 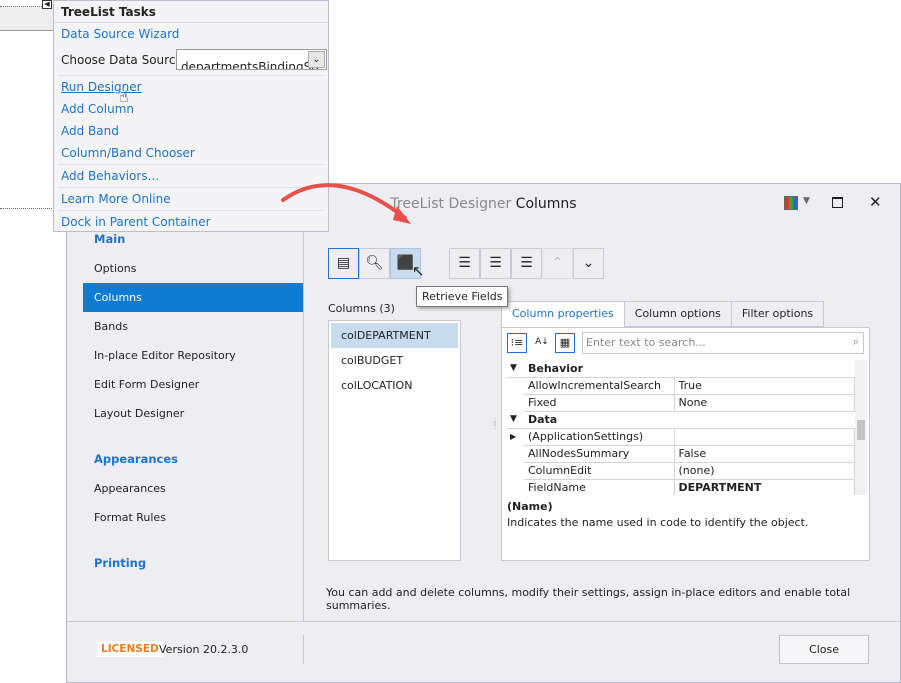 What do you see at coordinates (680, 403) in the screenshot?
I see `property-row: Fixed None` at bounding box center [680, 403].